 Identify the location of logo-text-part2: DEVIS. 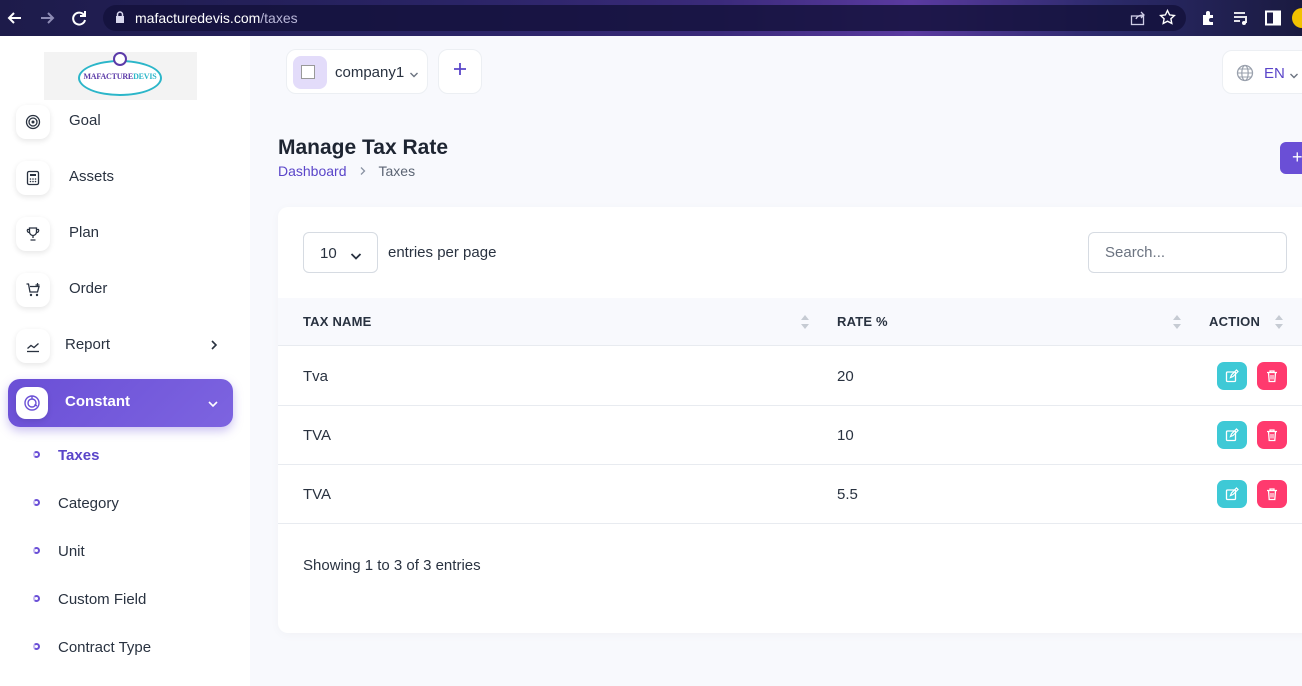
(145, 76).